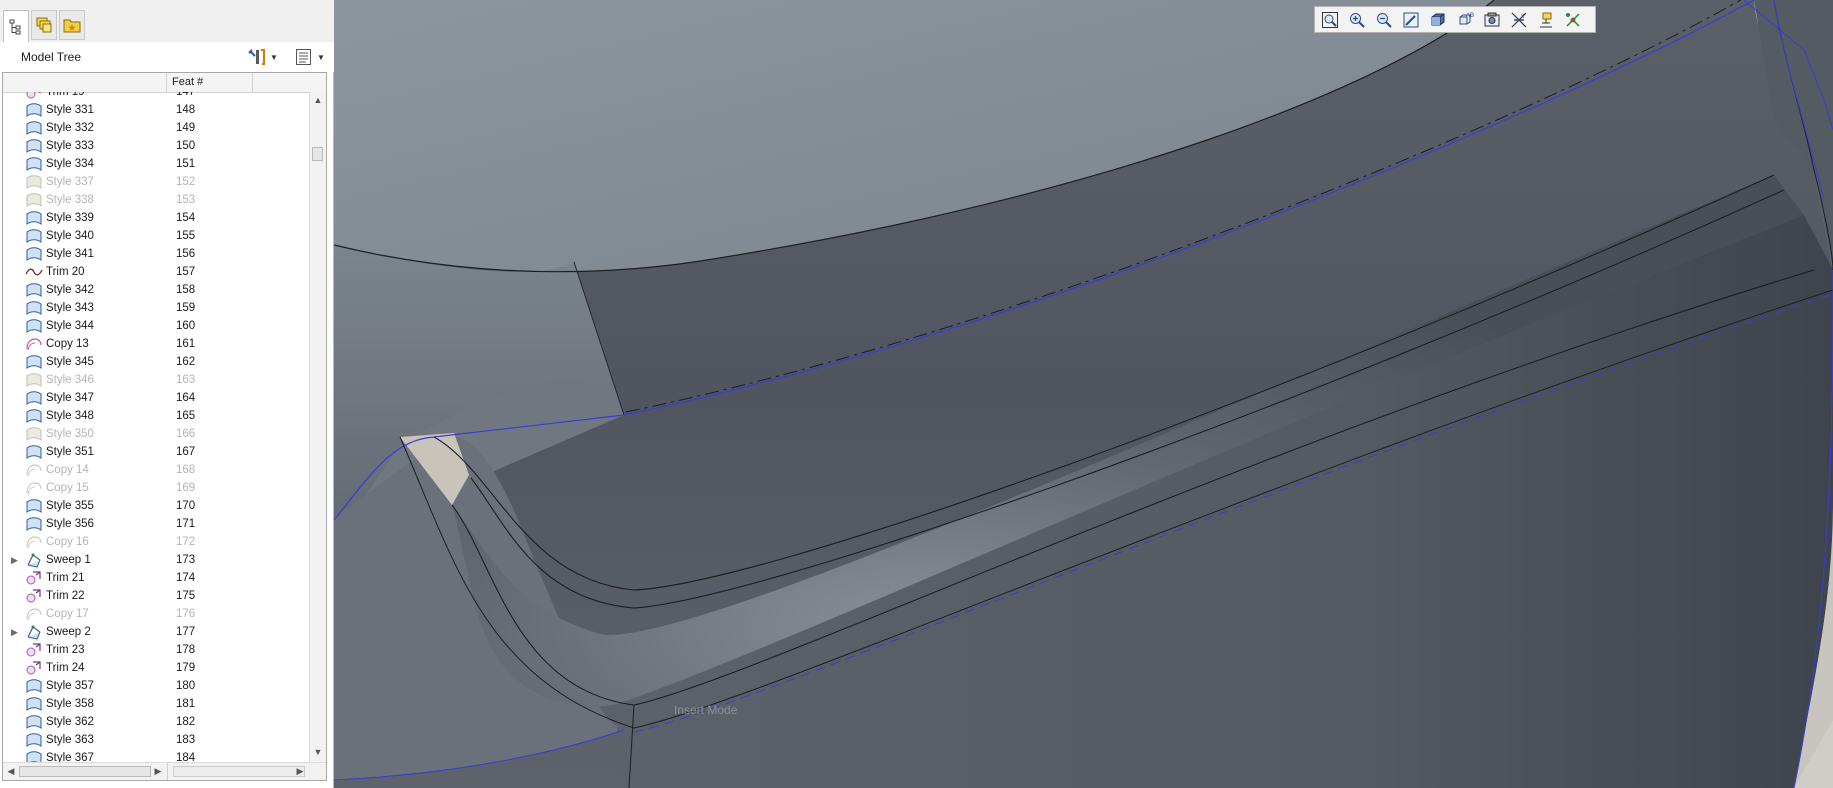 This screenshot has width=1833, height=788. What do you see at coordinates (156, 110) in the screenshot?
I see `tree-row: Style 331 148` at bounding box center [156, 110].